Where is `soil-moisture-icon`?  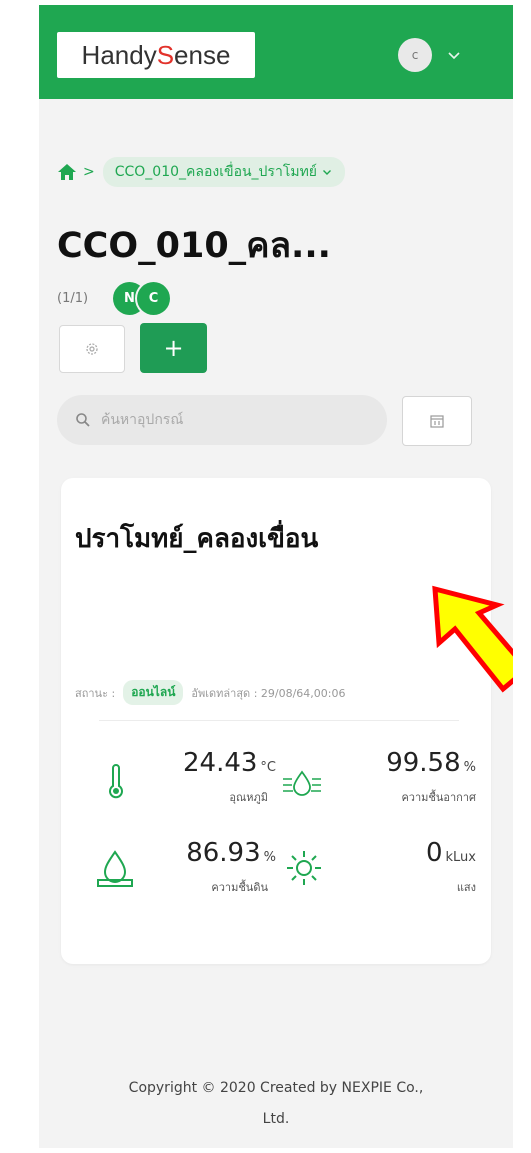
soil-moisture-icon is located at coordinates (115, 868).